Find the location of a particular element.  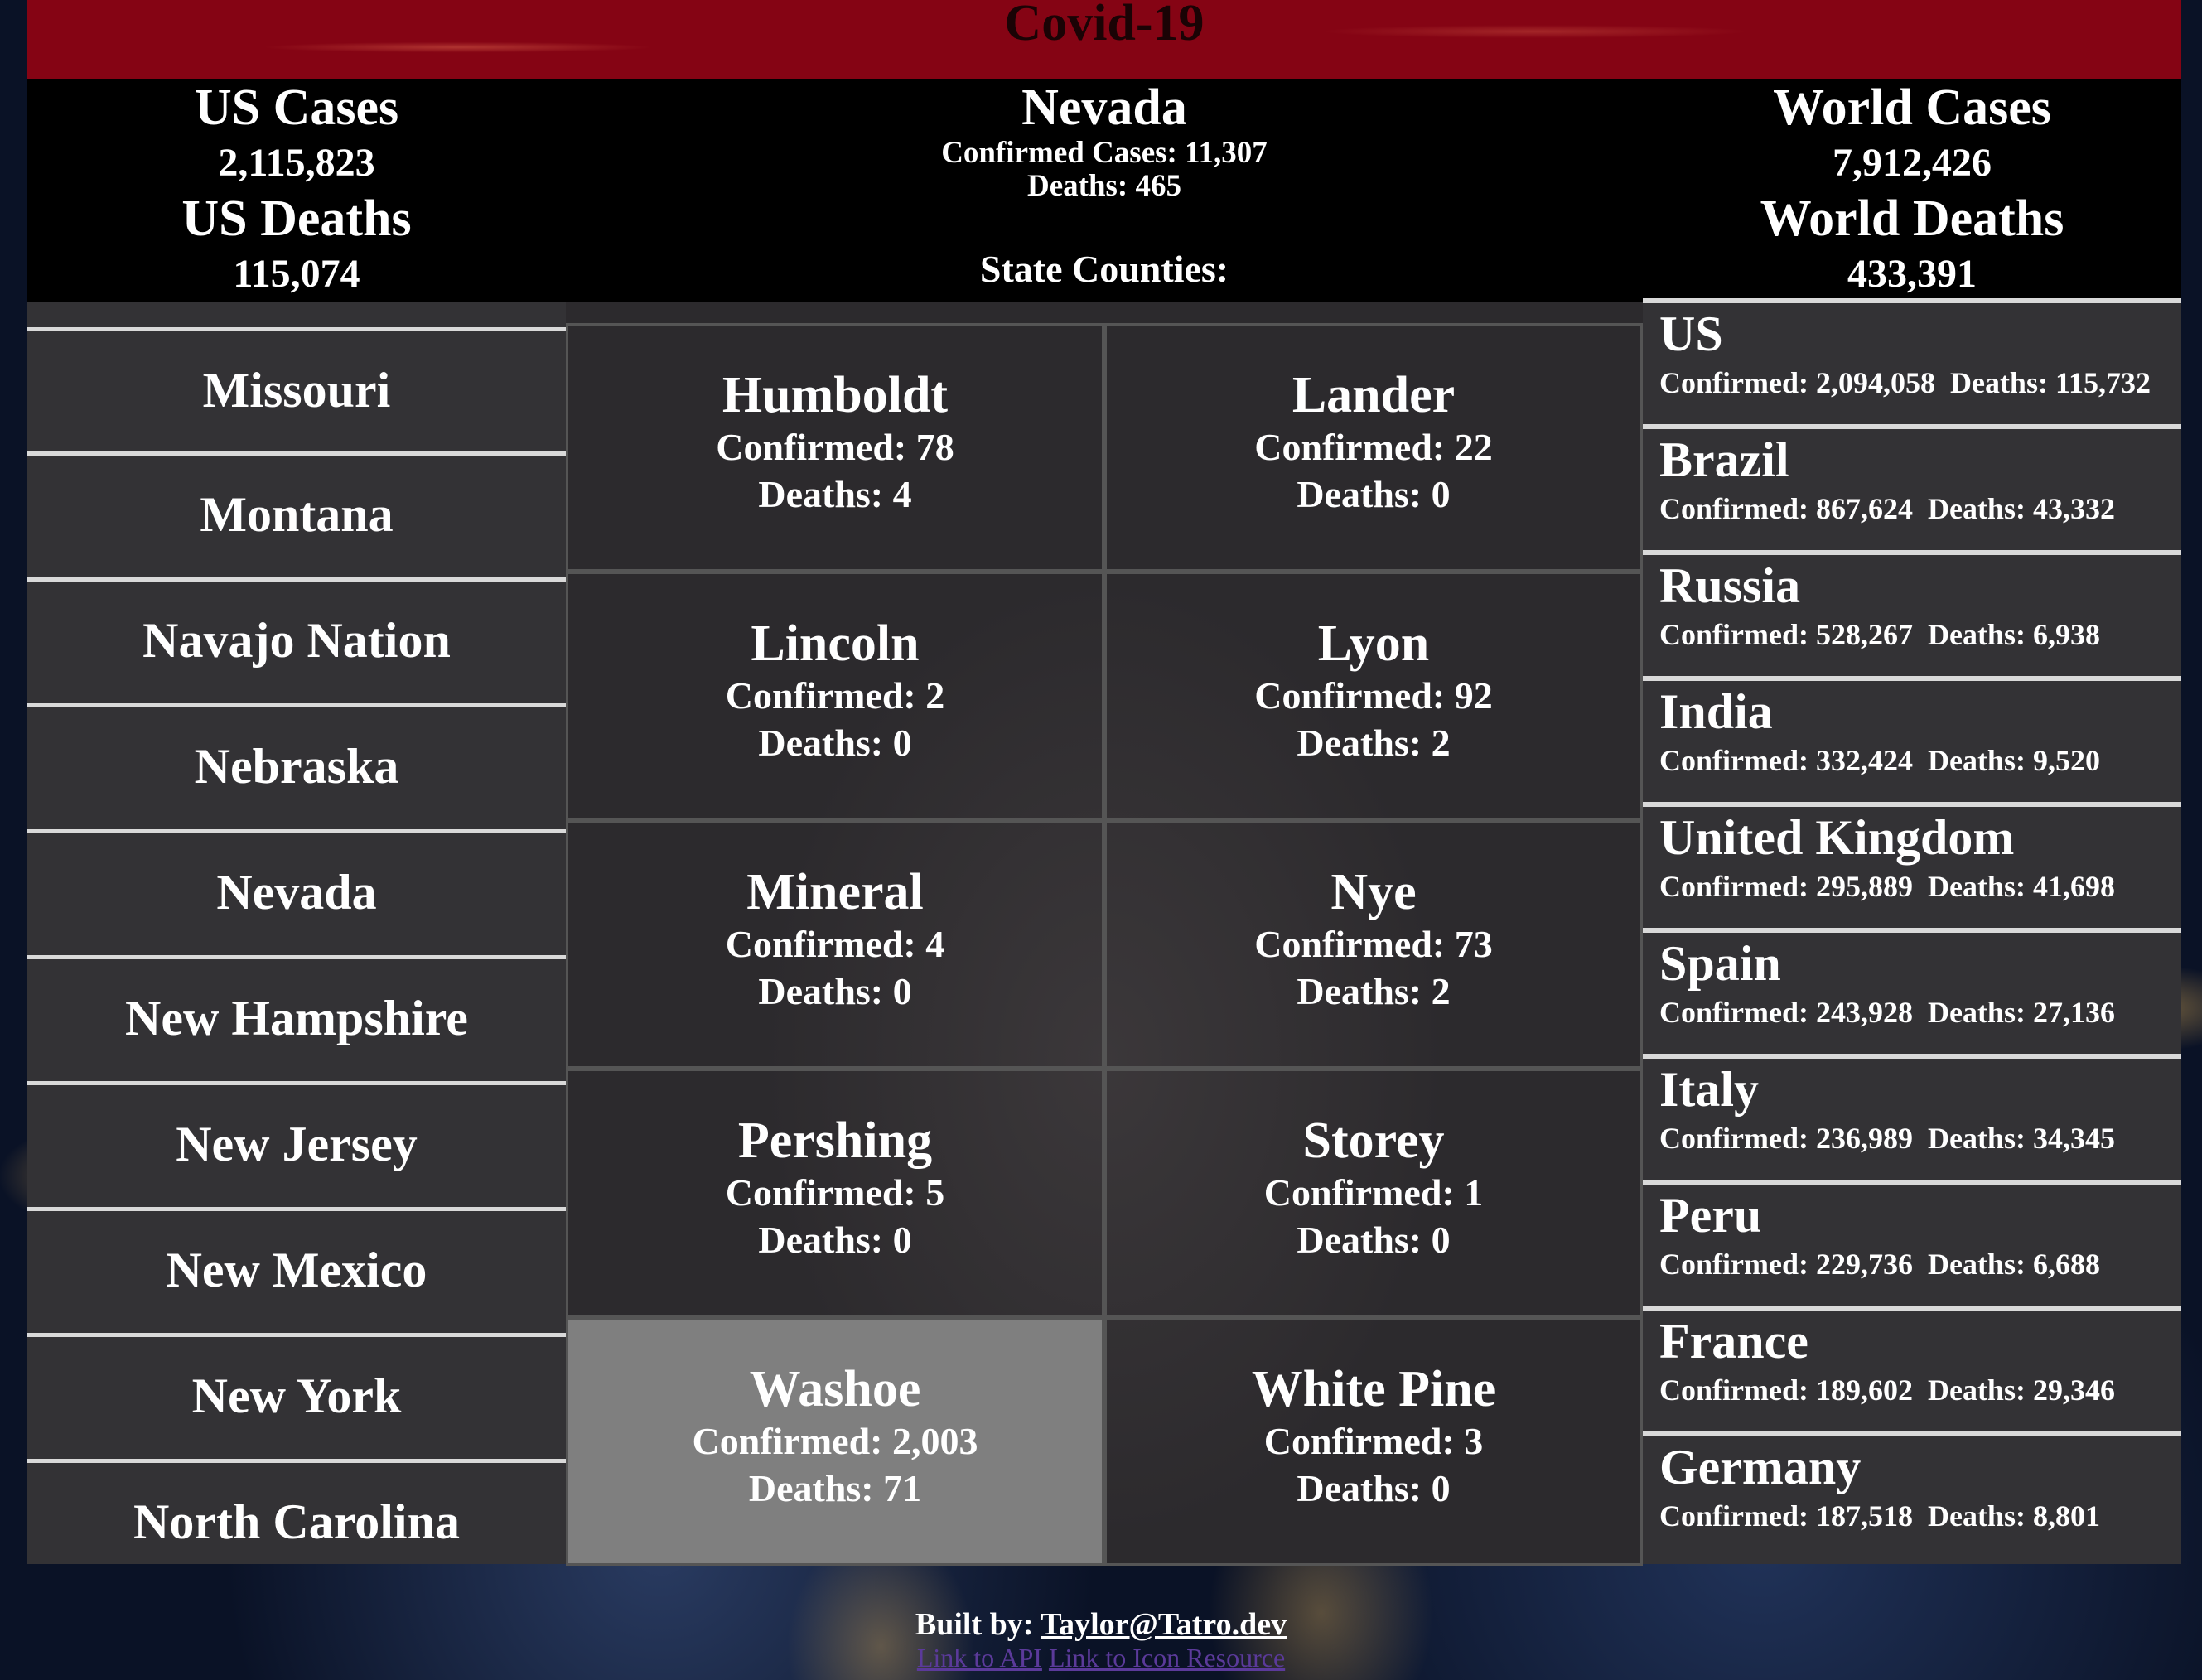

state-counties-label: State Counties: is located at coordinates (1104, 269).